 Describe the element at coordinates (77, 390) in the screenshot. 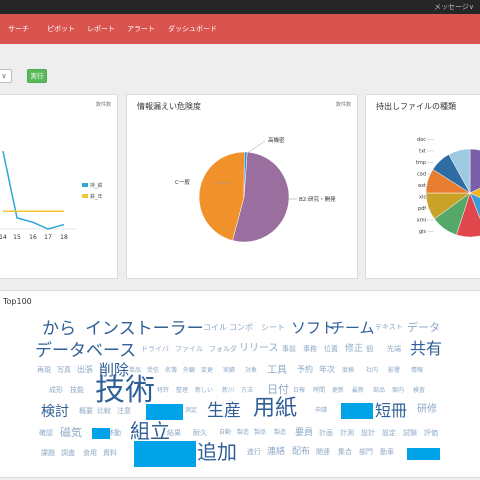

I see `cloud-word: 技能` at that location.